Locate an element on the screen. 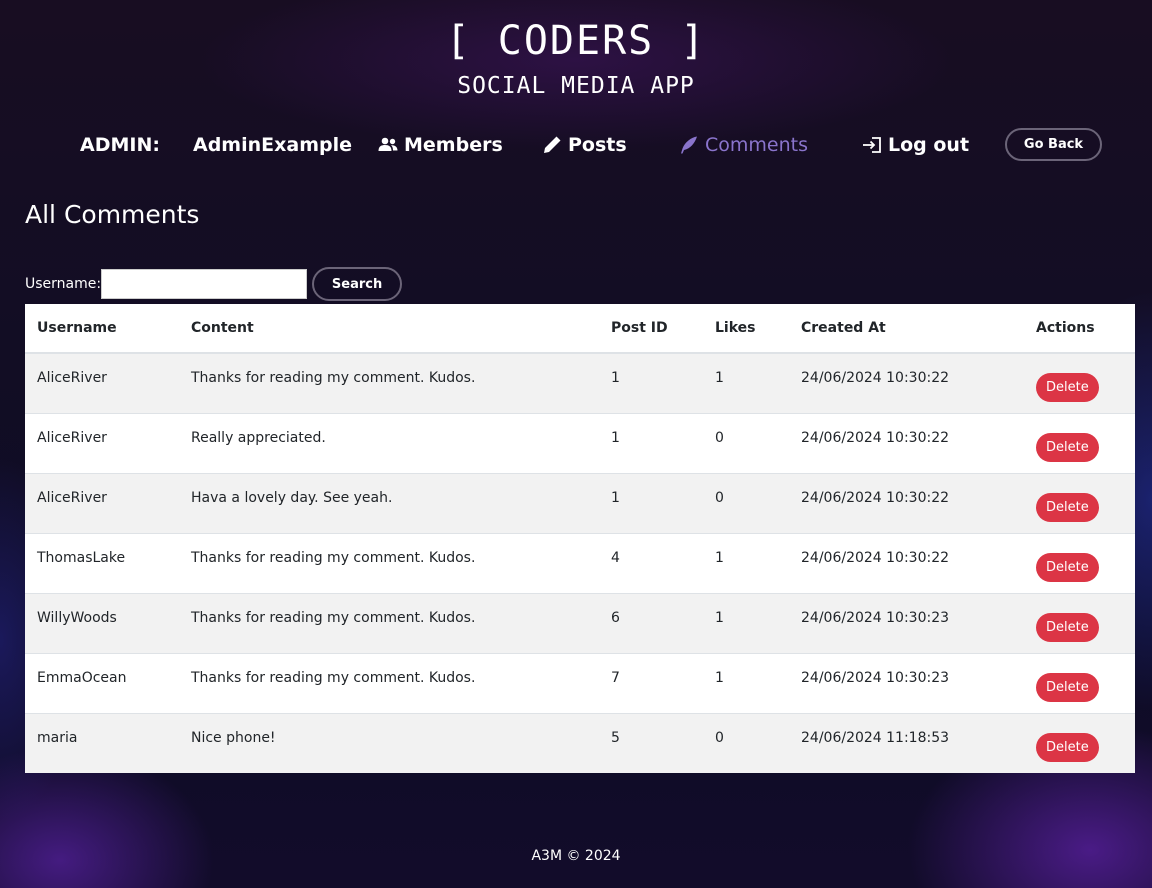 The image size is (1152, 888). nav-logout: Log out is located at coordinates (915, 145).